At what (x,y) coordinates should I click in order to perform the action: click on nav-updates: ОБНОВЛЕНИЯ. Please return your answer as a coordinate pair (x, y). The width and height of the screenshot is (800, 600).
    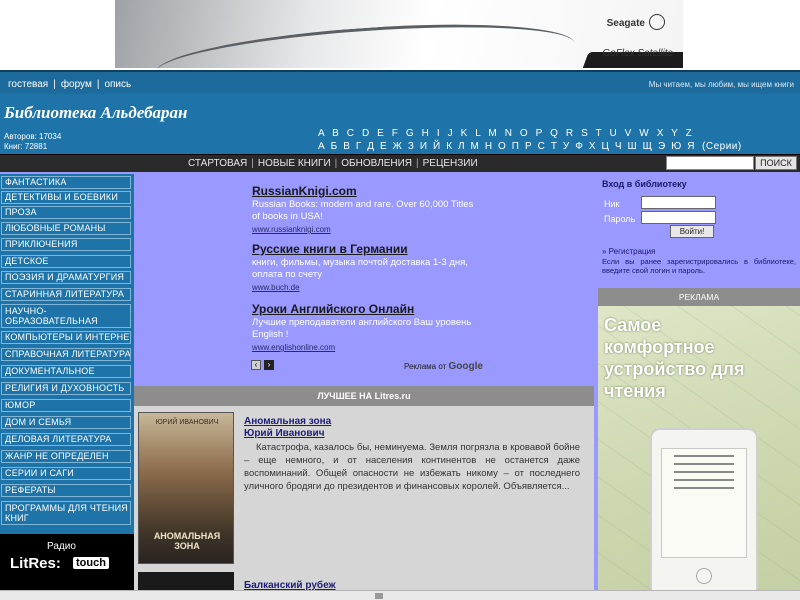
    Looking at the image, I should click on (376, 163).